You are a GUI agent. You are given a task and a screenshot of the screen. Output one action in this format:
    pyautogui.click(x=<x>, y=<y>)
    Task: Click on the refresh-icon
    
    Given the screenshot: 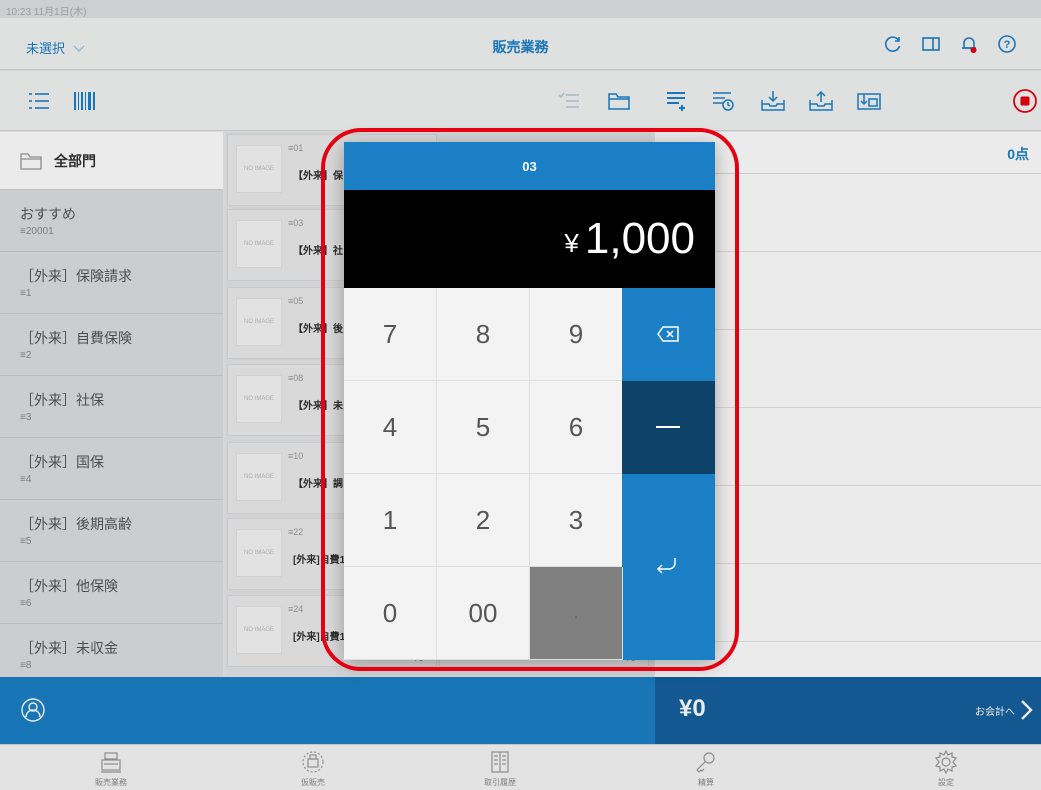 What is the action you would take?
    pyautogui.click(x=893, y=44)
    